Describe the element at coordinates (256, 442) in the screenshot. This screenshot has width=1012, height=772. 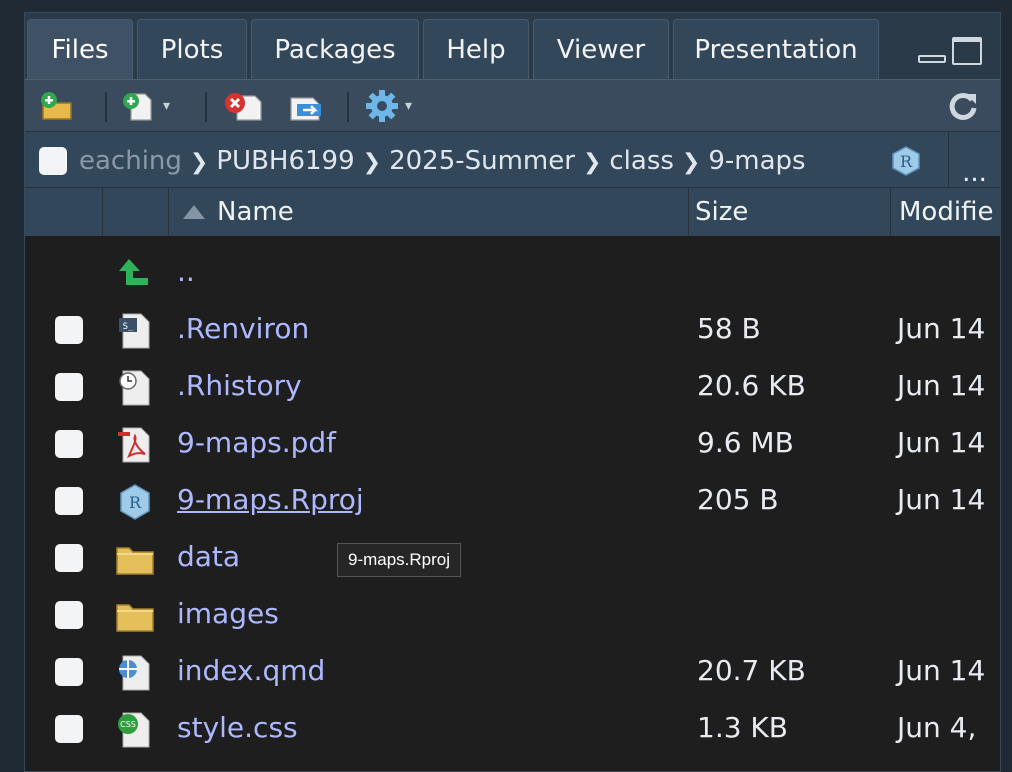
I see `file-link: 9-maps.pdf` at that location.